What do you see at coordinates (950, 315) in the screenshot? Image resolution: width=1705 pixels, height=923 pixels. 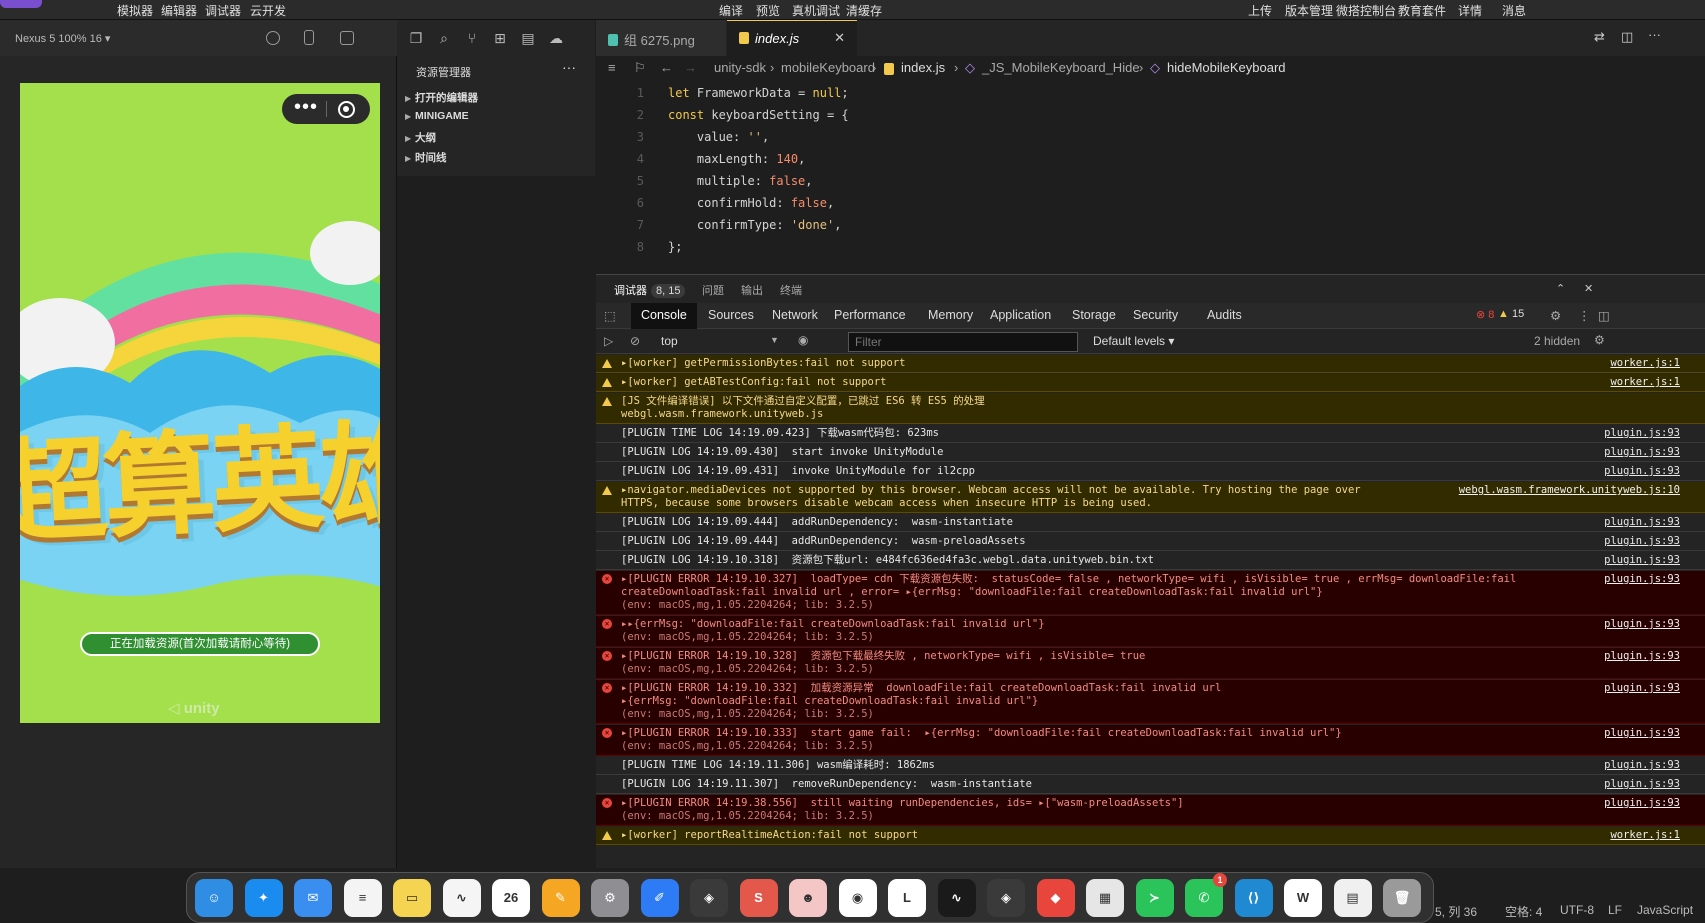 I see `tab-memory: Memory` at bounding box center [950, 315].